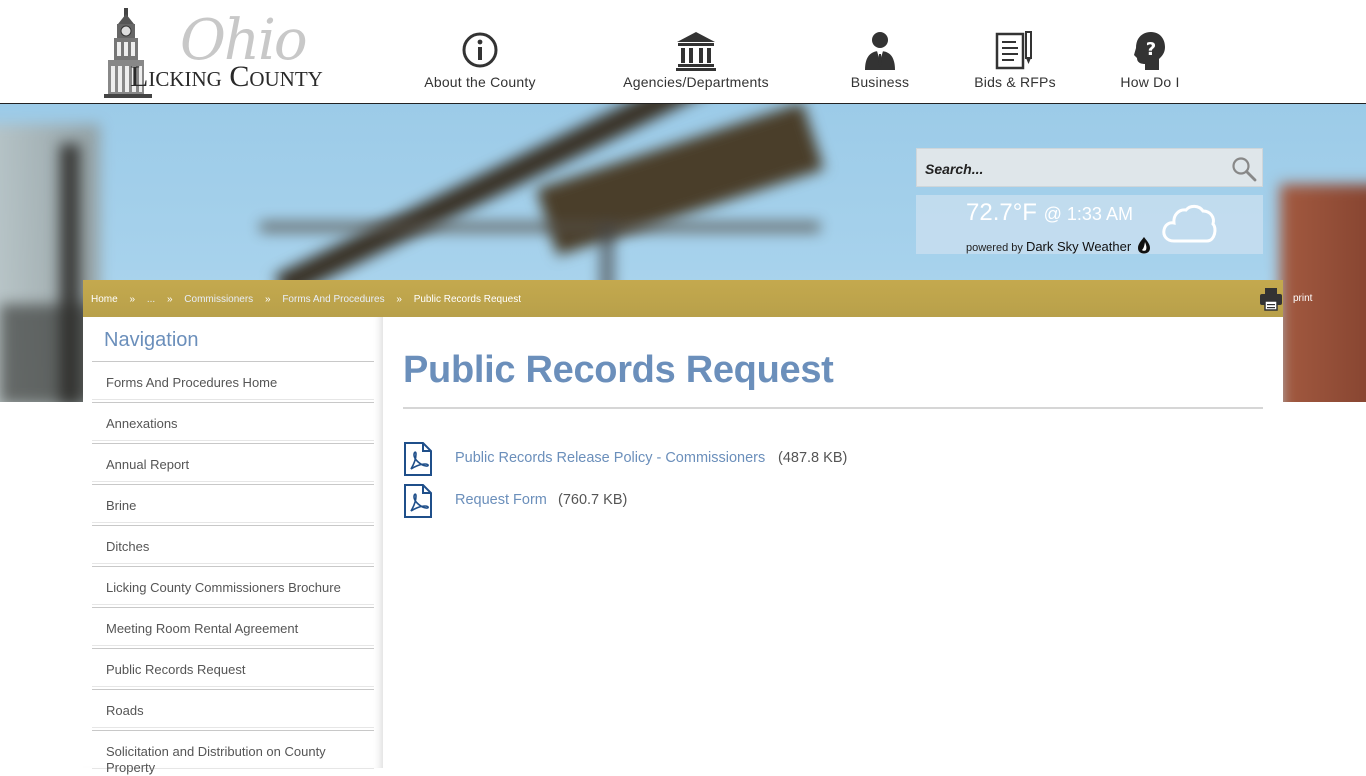 Image resolution: width=1366 pixels, height=776 pixels. Describe the element at coordinates (833, 408) in the screenshot. I see `title-divider` at that location.